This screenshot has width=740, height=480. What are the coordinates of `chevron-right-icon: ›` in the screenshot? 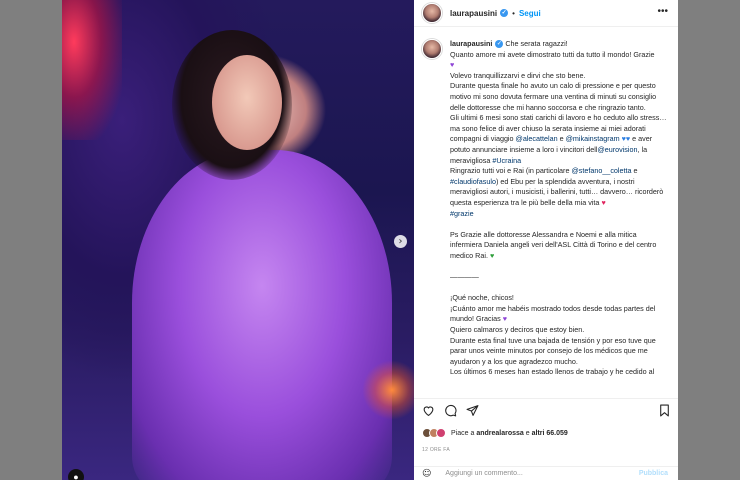 It's located at (400, 241).